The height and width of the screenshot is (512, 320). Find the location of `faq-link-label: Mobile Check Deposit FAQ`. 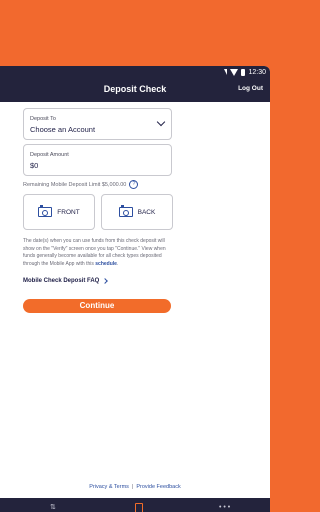

faq-link-label: Mobile Check Deposit FAQ is located at coordinates (61, 281).